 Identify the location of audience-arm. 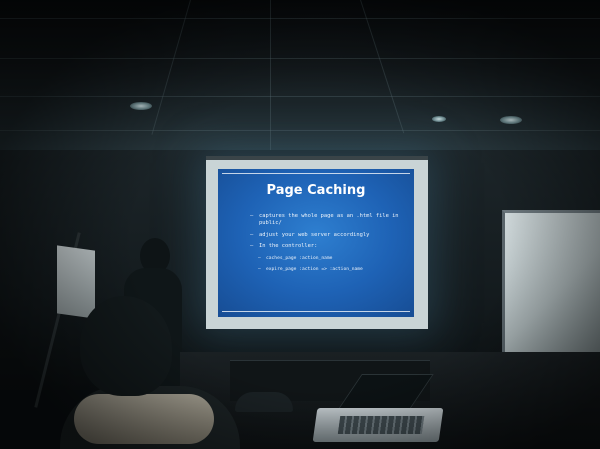
(144, 419).